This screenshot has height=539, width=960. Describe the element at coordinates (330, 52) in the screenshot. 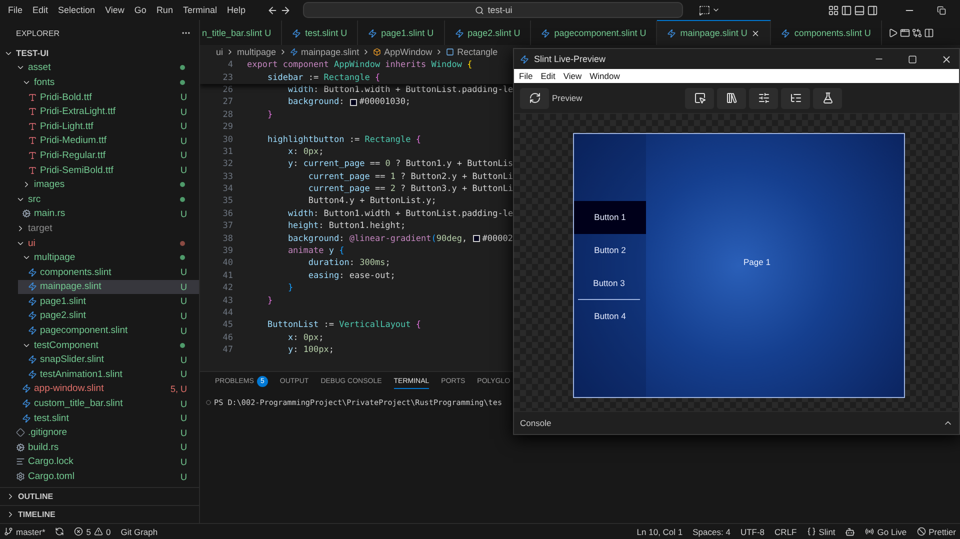

I see `breadcrumb-item: mainpage.slint` at that location.